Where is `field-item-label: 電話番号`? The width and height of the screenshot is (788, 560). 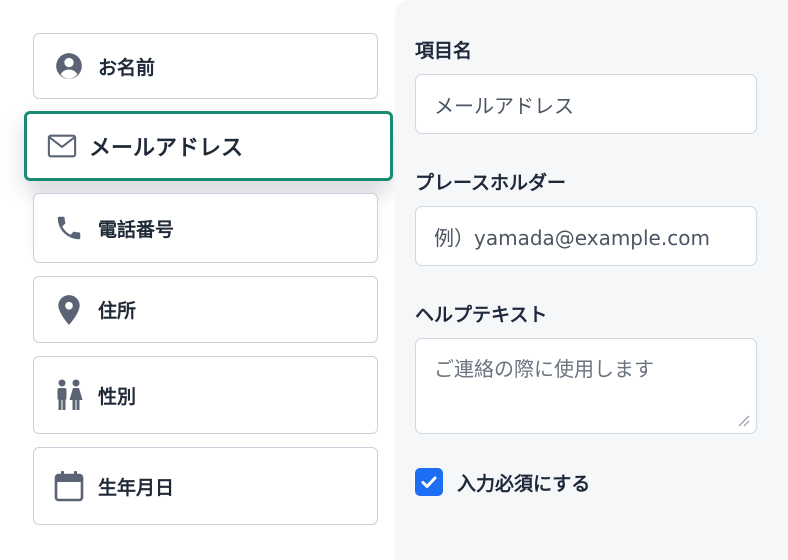 field-item-label: 電話番号 is located at coordinates (136, 229).